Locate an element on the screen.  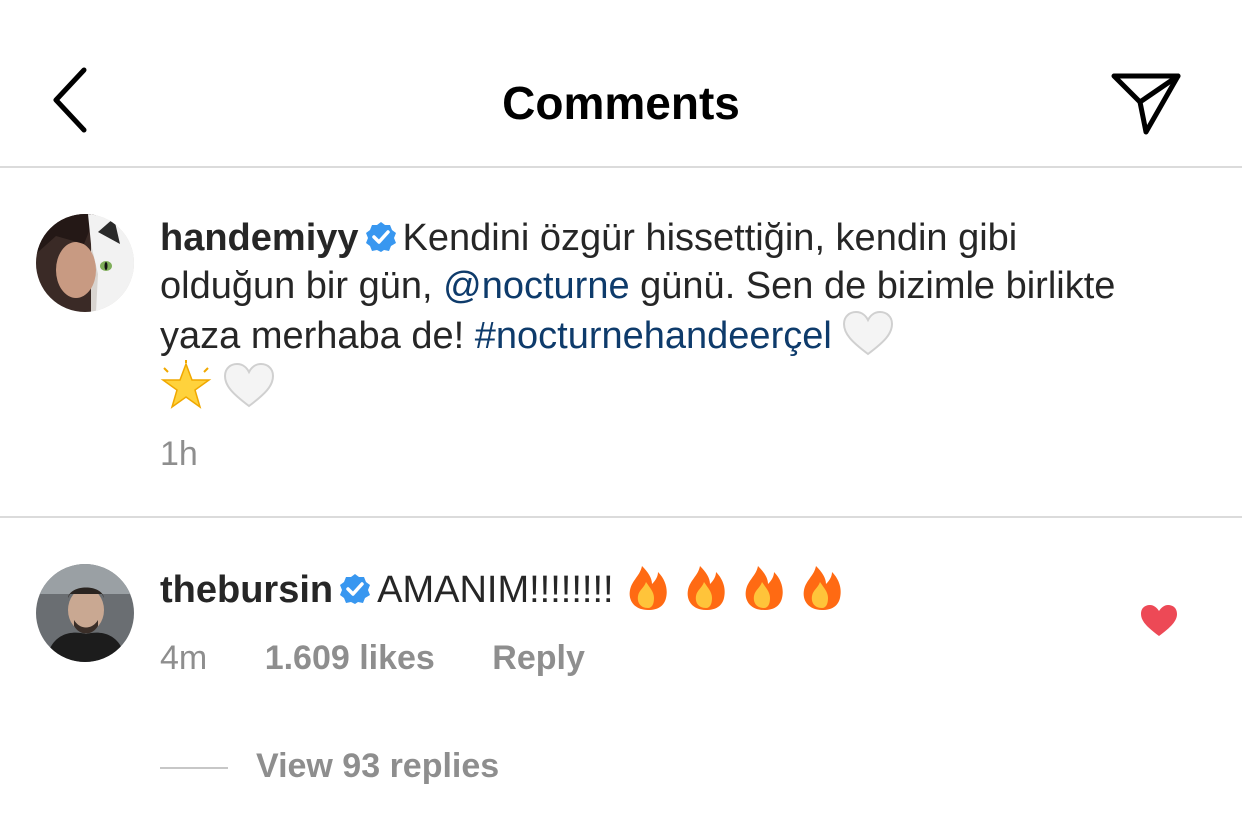
likes-count: 1.609 likes is located at coordinates (350, 658).